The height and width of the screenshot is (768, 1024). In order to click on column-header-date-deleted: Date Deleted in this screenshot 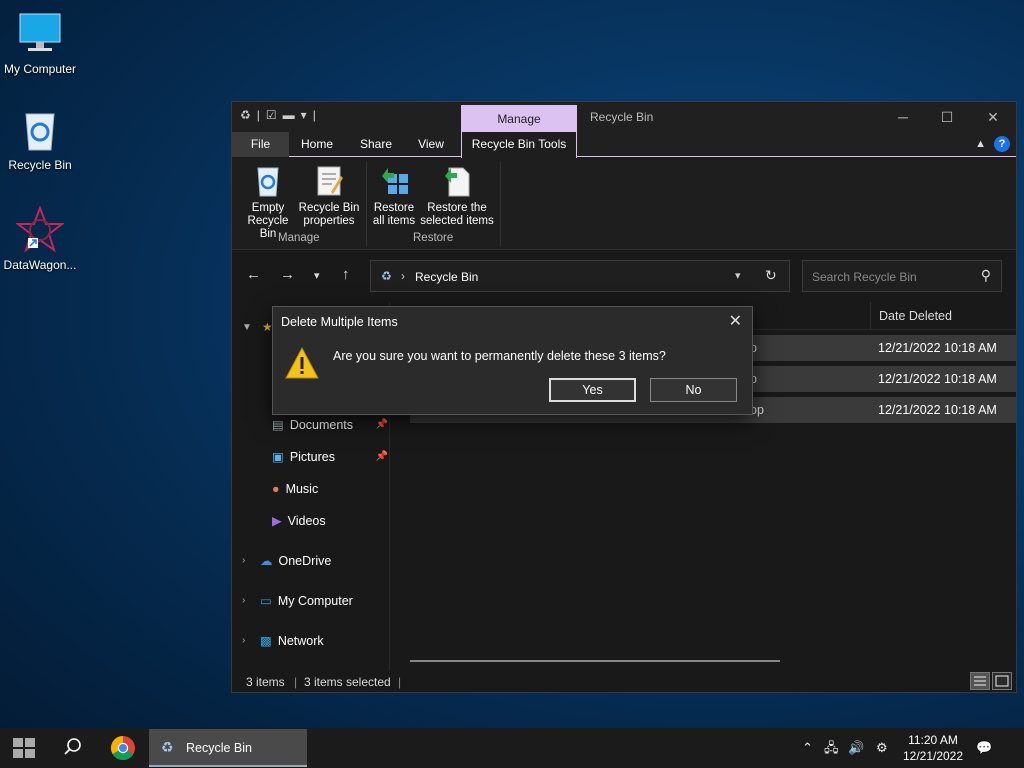, I will do `click(911, 316)`.